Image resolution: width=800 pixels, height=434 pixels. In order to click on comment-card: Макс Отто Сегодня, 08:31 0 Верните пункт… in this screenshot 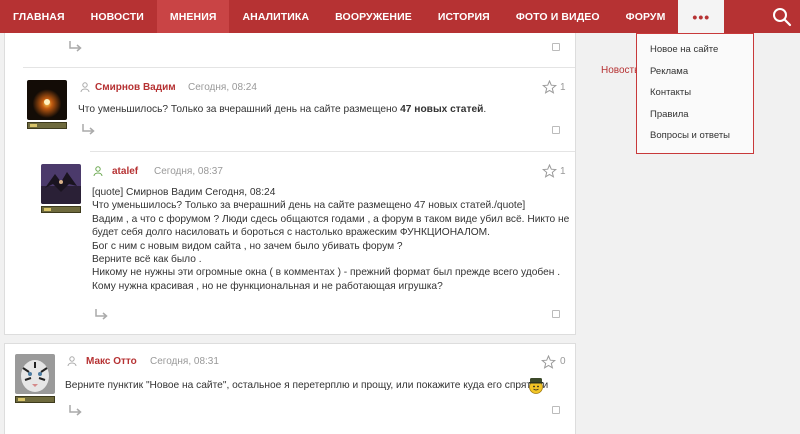, I will do `click(290, 388)`.